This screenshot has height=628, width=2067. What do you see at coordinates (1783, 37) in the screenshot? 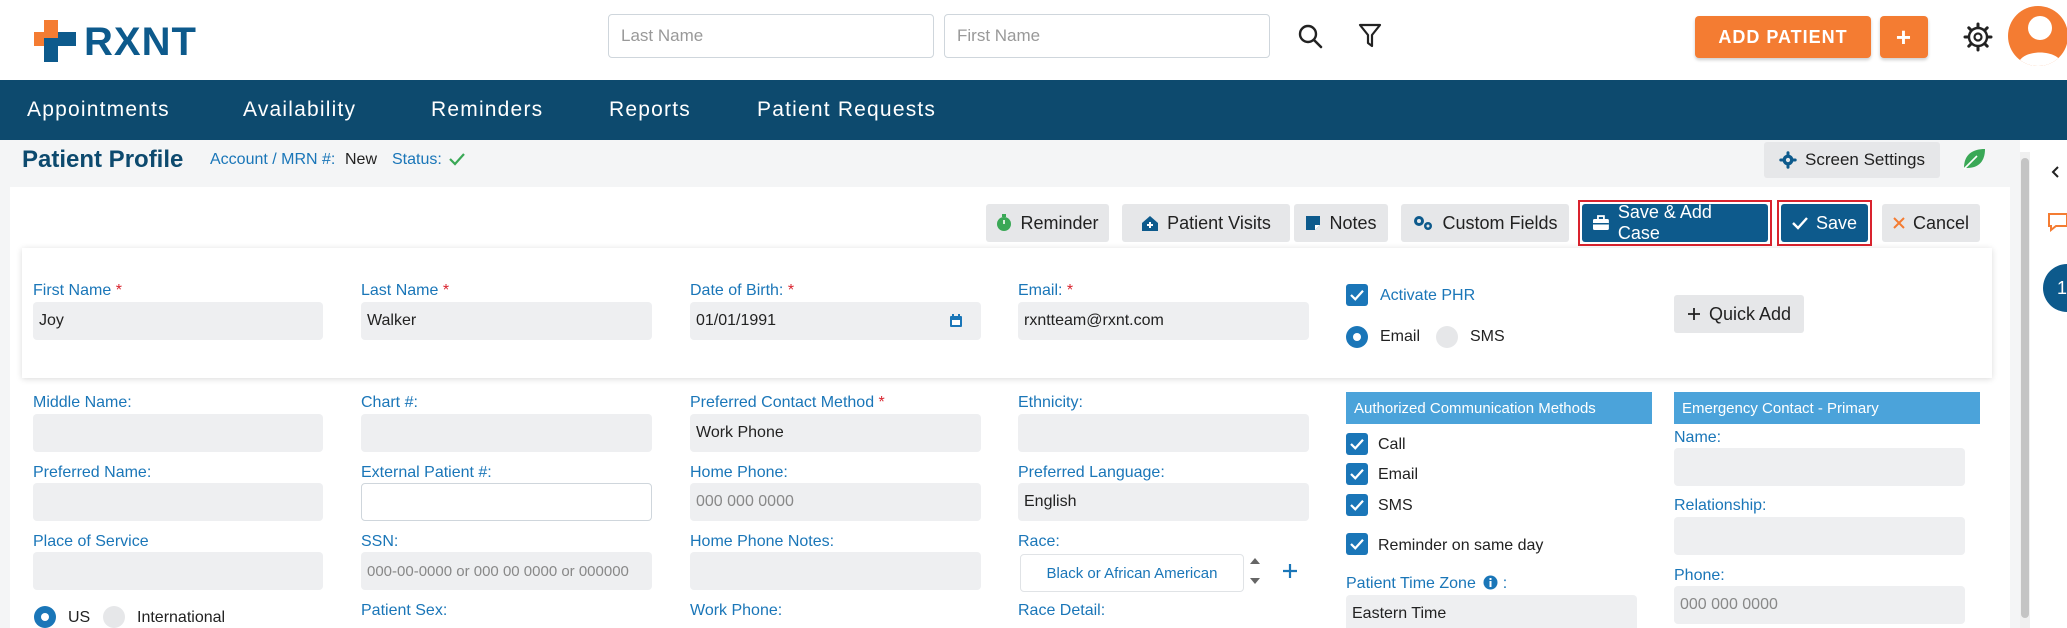
I see `add-patient-button: ADD PATIENT` at bounding box center [1783, 37].